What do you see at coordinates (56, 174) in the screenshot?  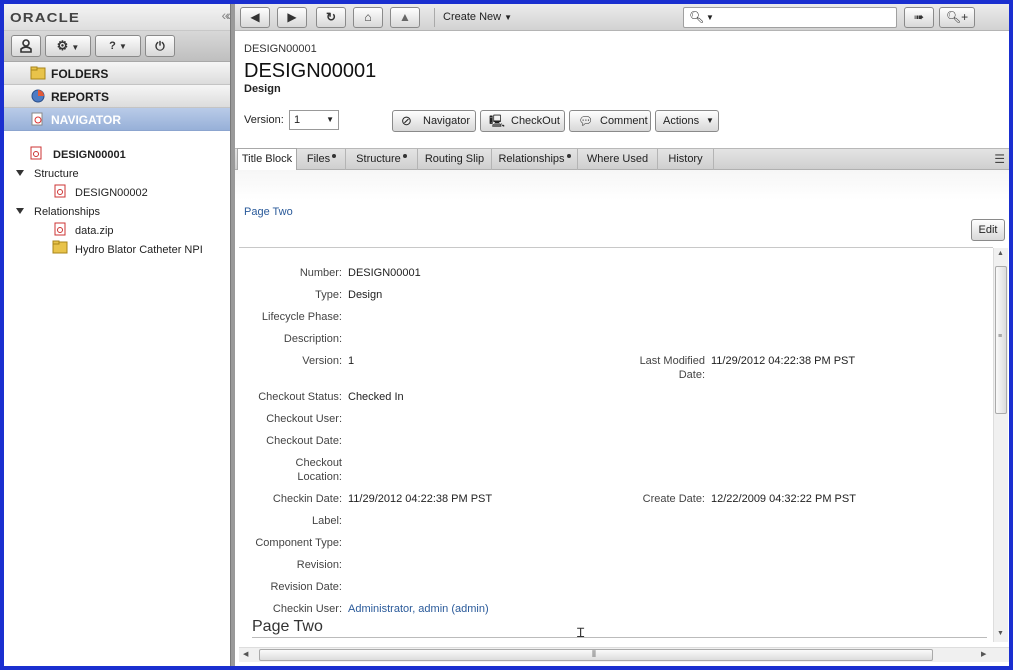 I see `tree-structure-label: Structure` at bounding box center [56, 174].